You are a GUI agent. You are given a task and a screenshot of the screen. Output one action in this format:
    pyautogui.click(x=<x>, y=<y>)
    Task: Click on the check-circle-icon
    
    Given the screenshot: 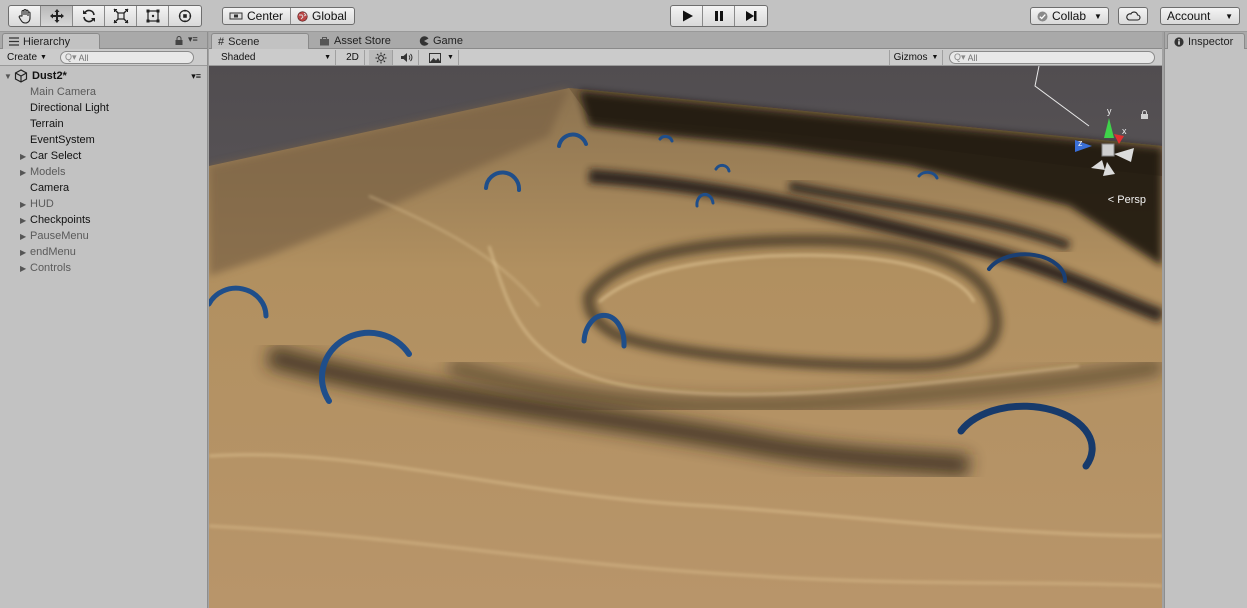 What is the action you would take?
    pyautogui.click(x=1042, y=16)
    